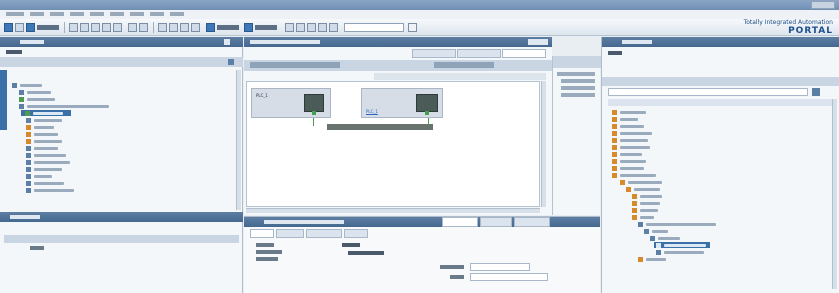 This screenshot has height=293, width=839. Describe the element at coordinates (14, 52) in the screenshot. I see `devices-tab-label` at that location.